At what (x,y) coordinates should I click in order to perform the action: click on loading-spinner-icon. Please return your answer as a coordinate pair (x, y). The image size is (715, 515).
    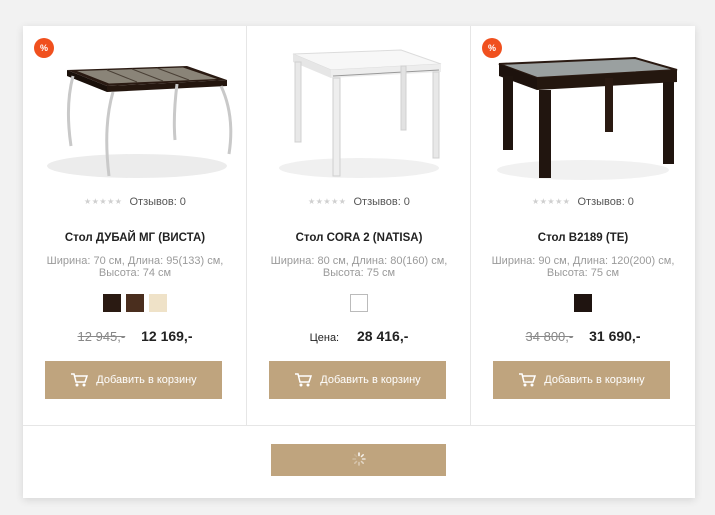
    Looking at the image, I should click on (358, 460).